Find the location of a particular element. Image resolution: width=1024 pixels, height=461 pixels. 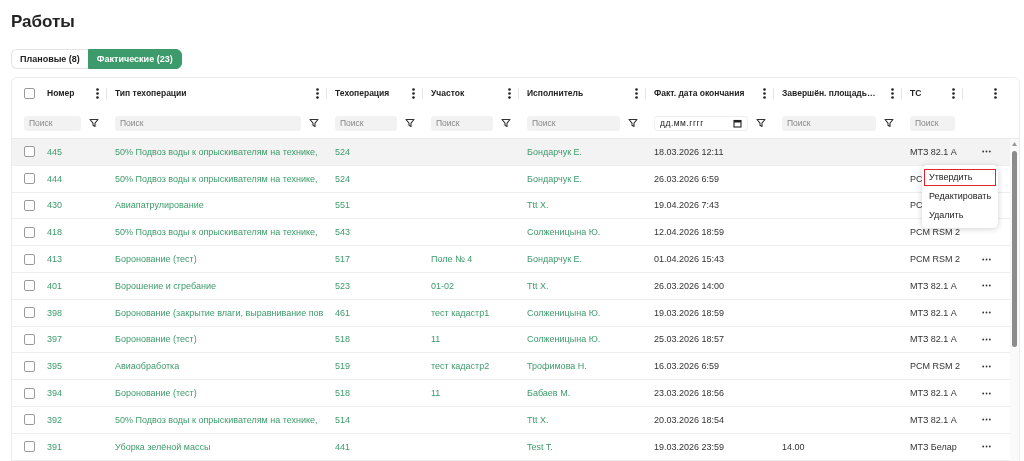

table-cell: 398 is located at coordinates (55, 312).